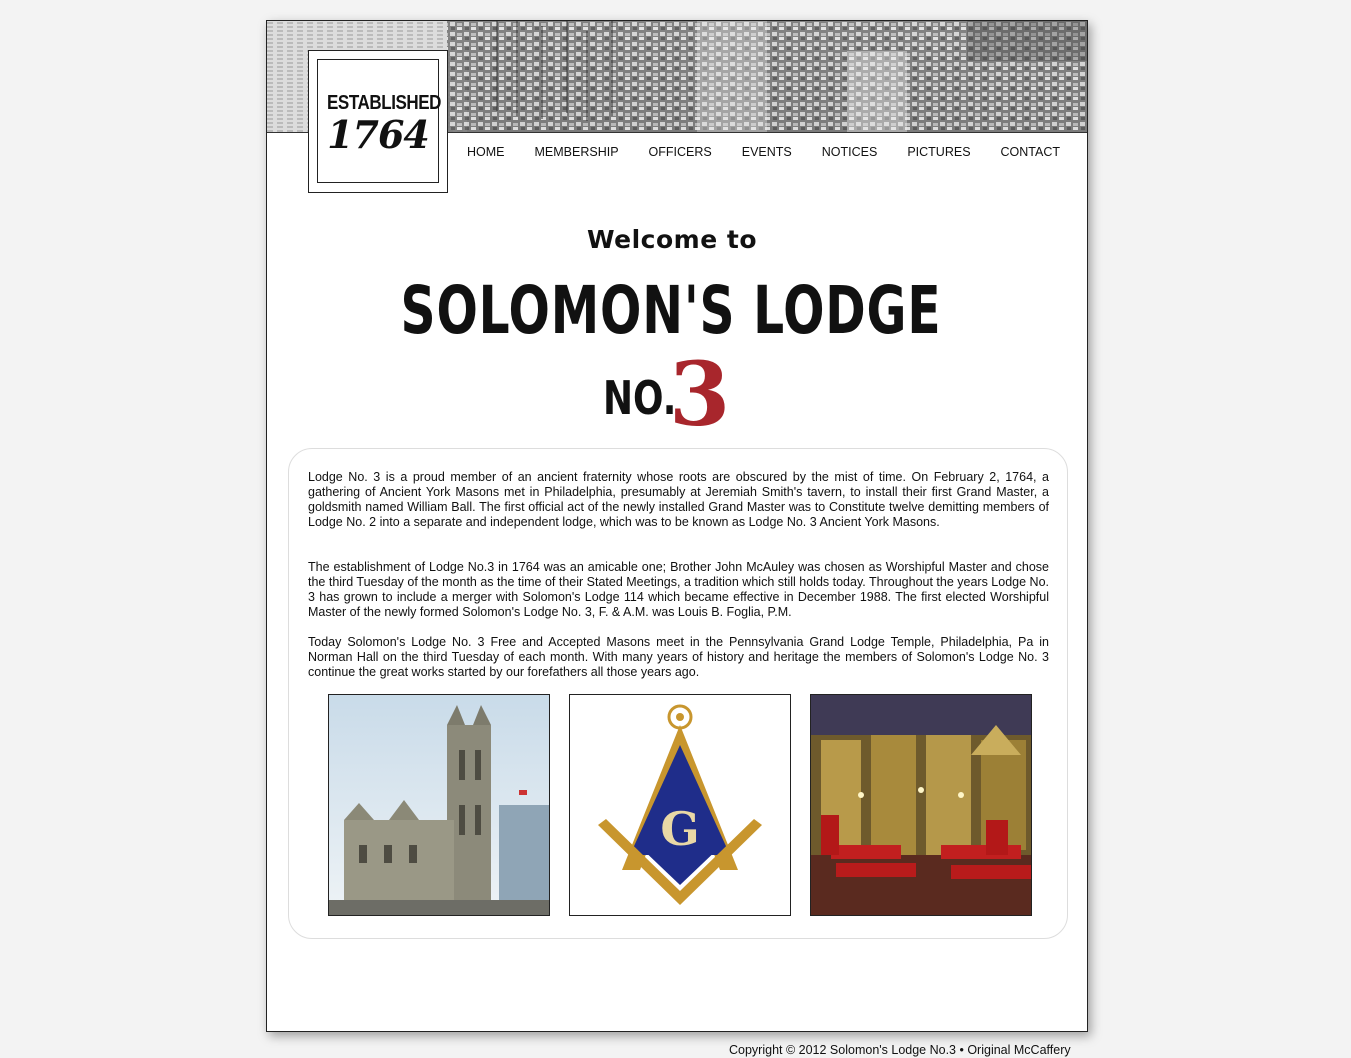 The width and height of the screenshot is (1351, 1058). I want to click on square-and-compasses-emblem: G, so click(680, 805).